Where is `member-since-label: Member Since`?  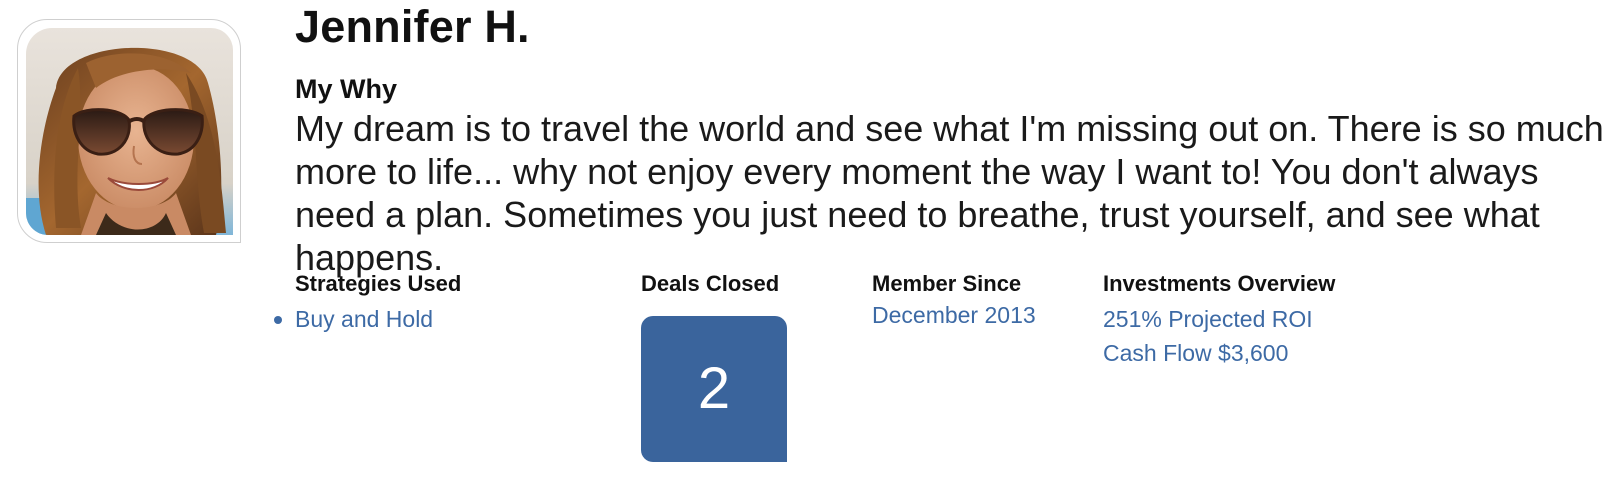
member-since-label: Member Since is located at coordinates (947, 283).